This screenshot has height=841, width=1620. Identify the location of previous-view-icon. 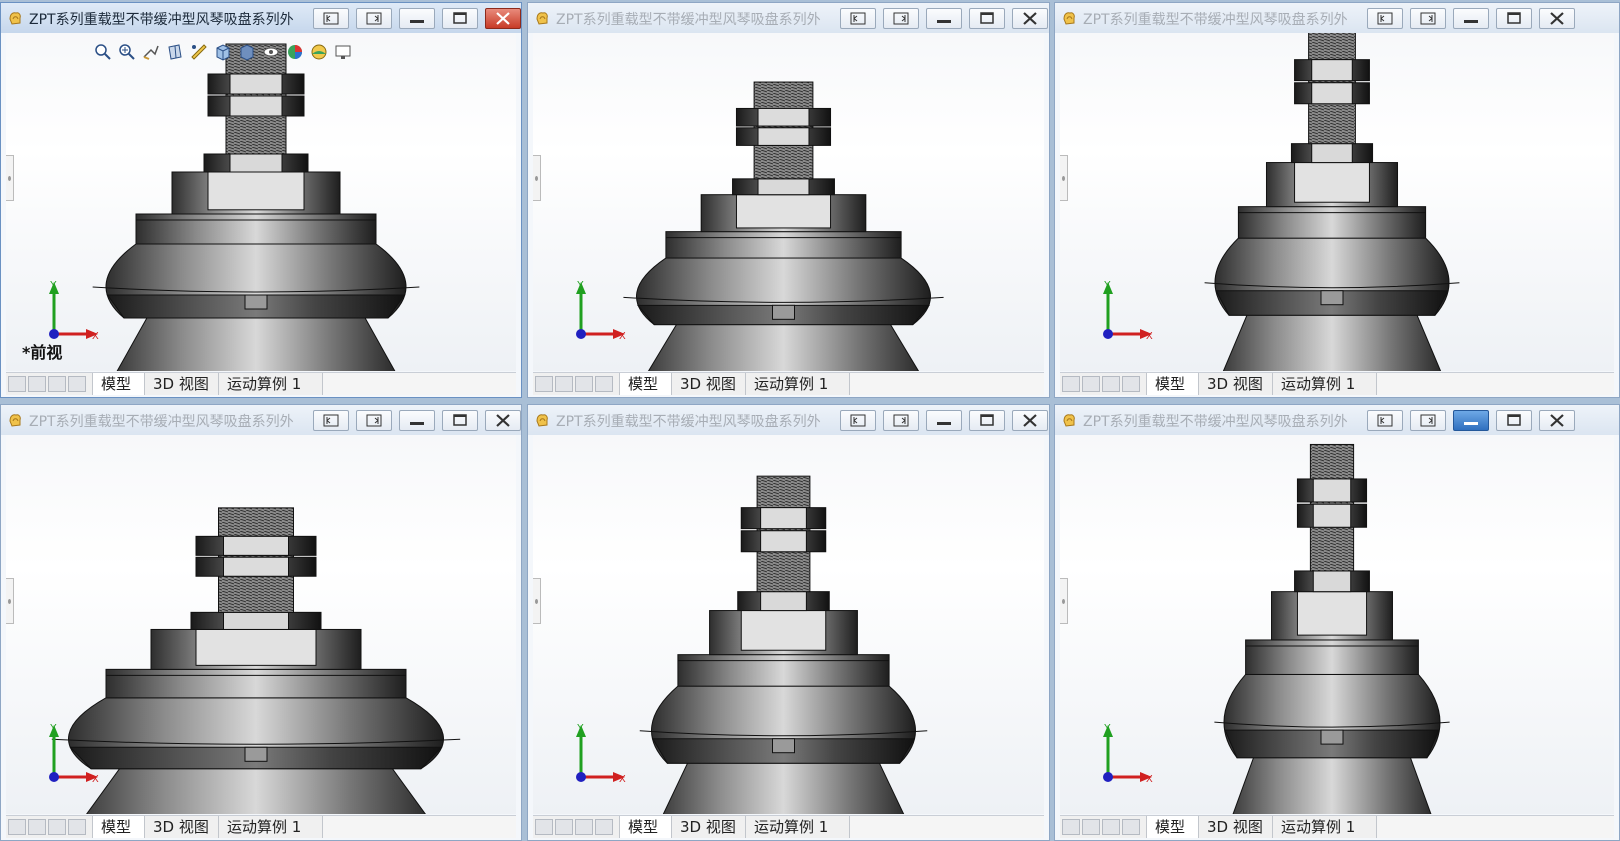
(151, 52).